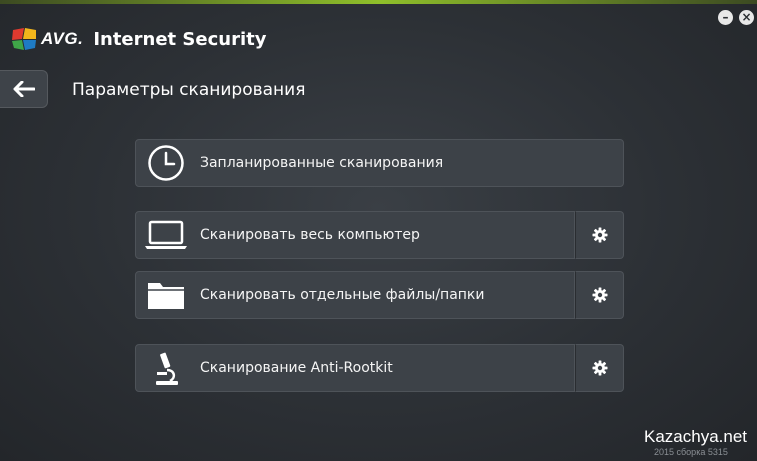  I want to click on scan-row-files: Сканировать отдельные файлы/папки, so click(379, 295).